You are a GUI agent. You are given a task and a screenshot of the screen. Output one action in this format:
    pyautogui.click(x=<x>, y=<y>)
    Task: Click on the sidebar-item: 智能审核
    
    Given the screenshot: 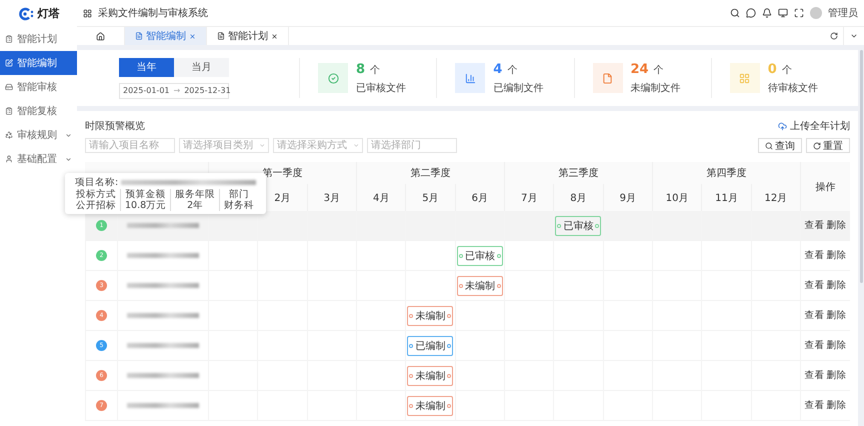 What is the action you would take?
    pyautogui.click(x=38, y=87)
    